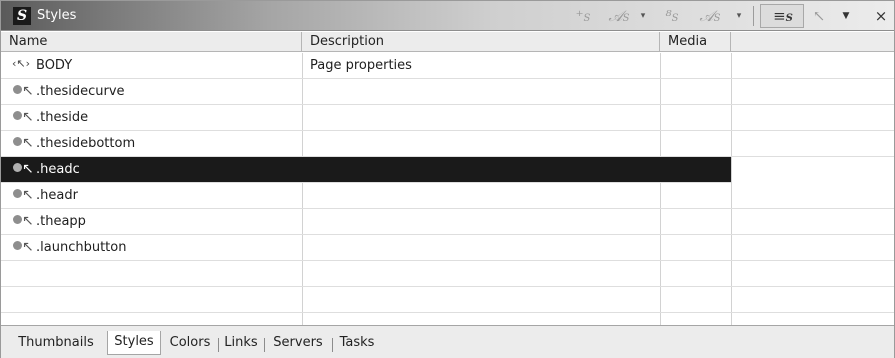 This screenshot has width=895, height=358. I want to click on styles-app-icon: S, so click(22, 16).